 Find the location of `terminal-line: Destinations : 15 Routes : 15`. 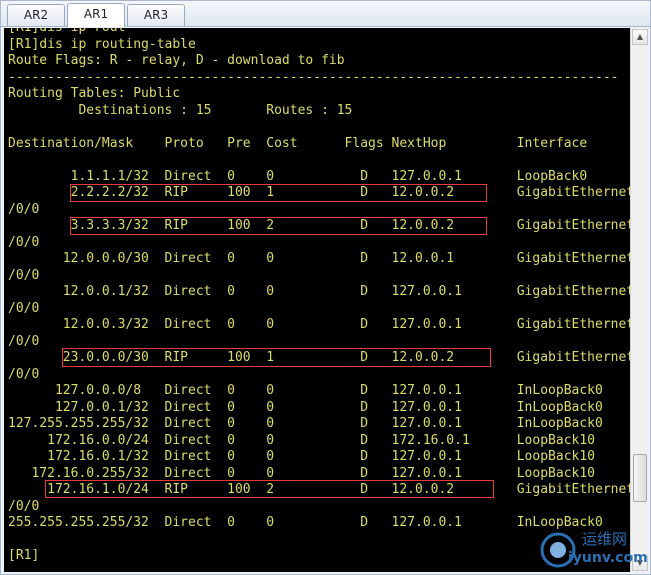

terminal-line: Destinations : 15 Routes : 15 is located at coordinates (180, 110).